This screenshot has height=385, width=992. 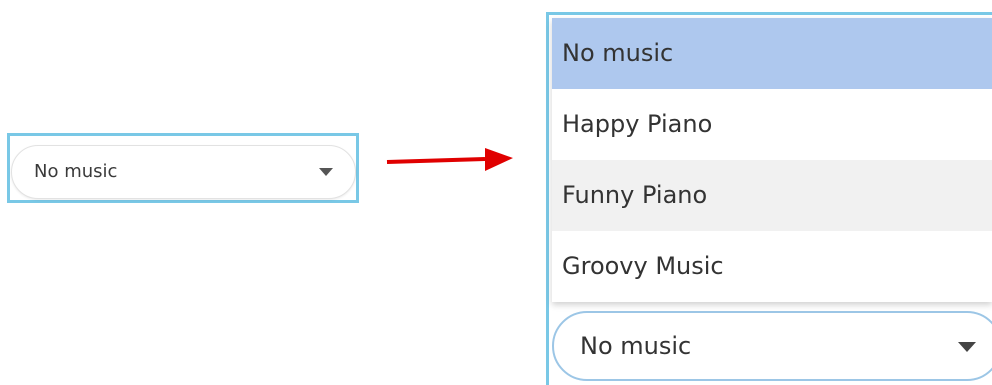 What do you see at coordinates (772, 266) in the screenshot?
I see `option-groovy-music: Groovy Music` at bounding box center [772, 266].